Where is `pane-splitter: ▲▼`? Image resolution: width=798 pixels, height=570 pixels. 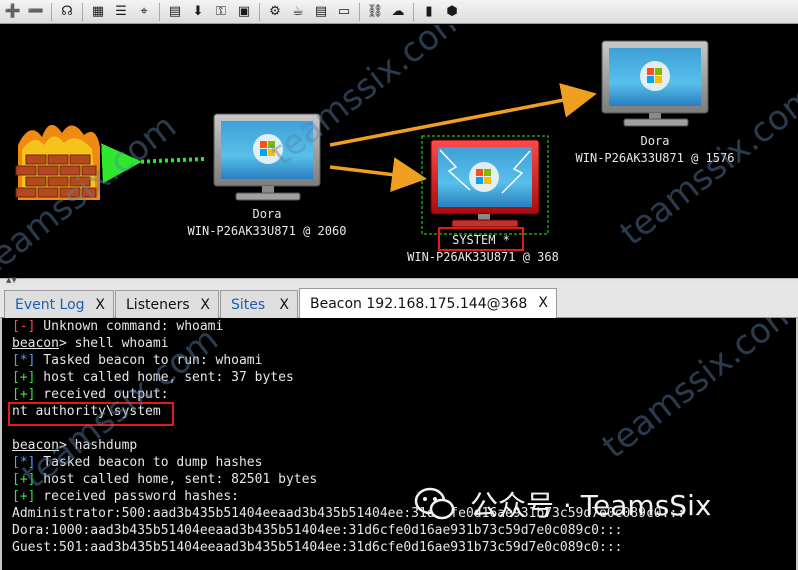
pane-splitter: ▲▼ is located at coordinates (399, 281).